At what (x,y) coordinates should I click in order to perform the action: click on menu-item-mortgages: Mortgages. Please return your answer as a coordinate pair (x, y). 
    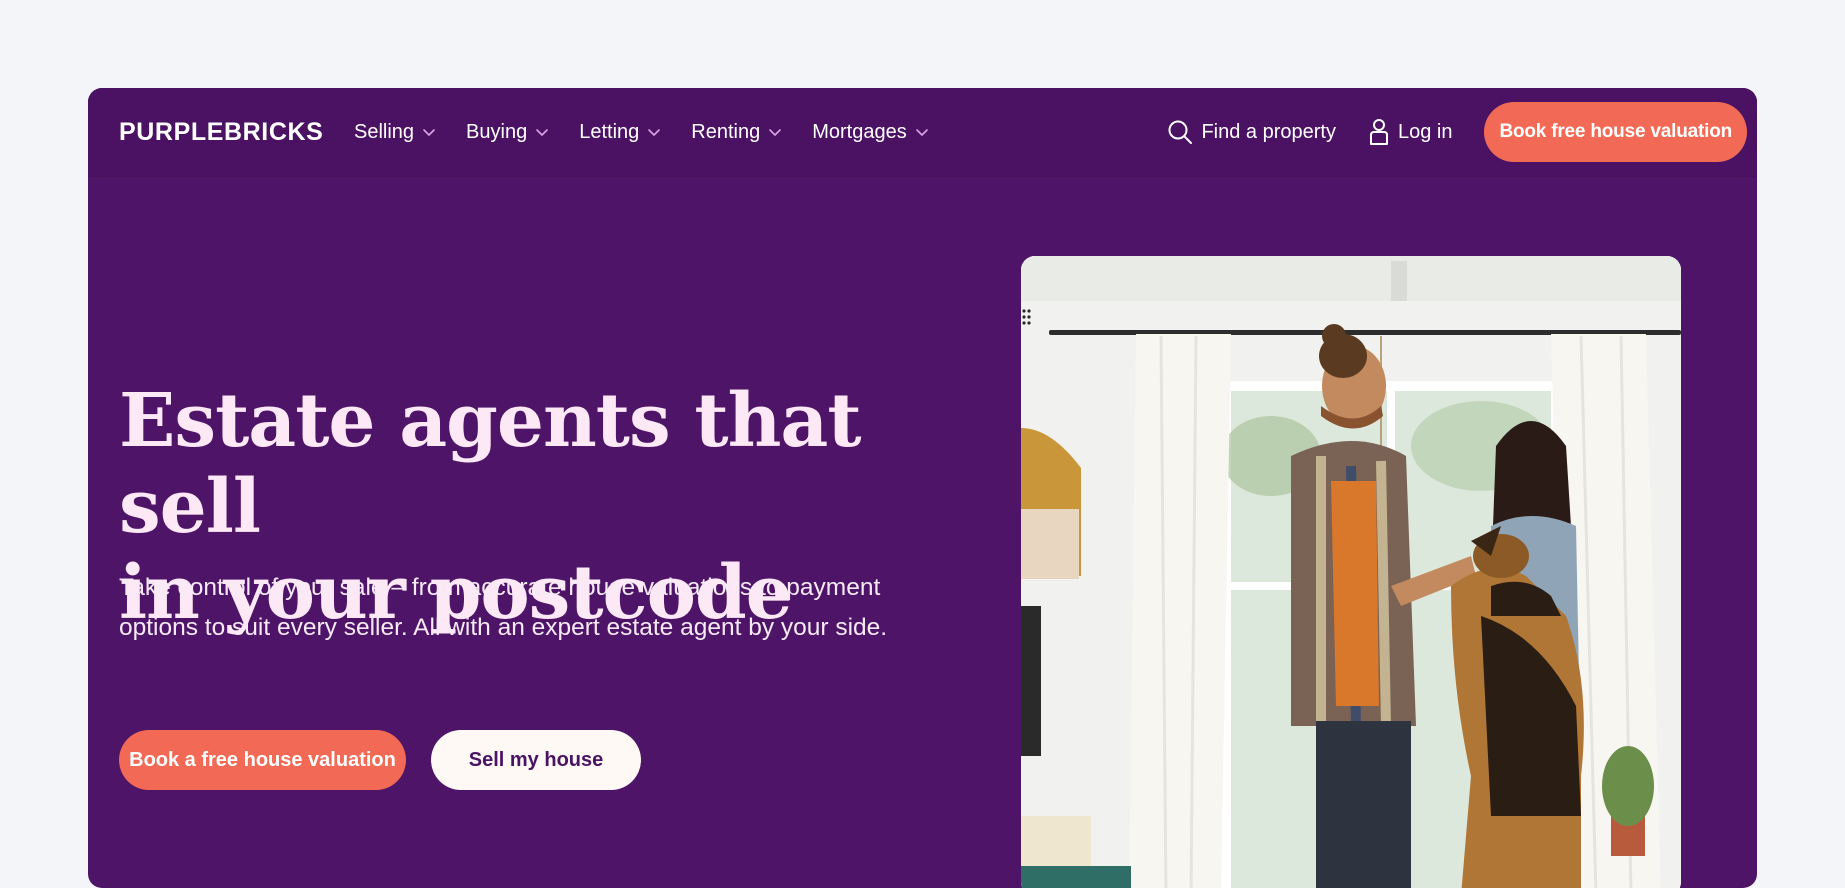
    Looking at the image, I should click on (870, 132).